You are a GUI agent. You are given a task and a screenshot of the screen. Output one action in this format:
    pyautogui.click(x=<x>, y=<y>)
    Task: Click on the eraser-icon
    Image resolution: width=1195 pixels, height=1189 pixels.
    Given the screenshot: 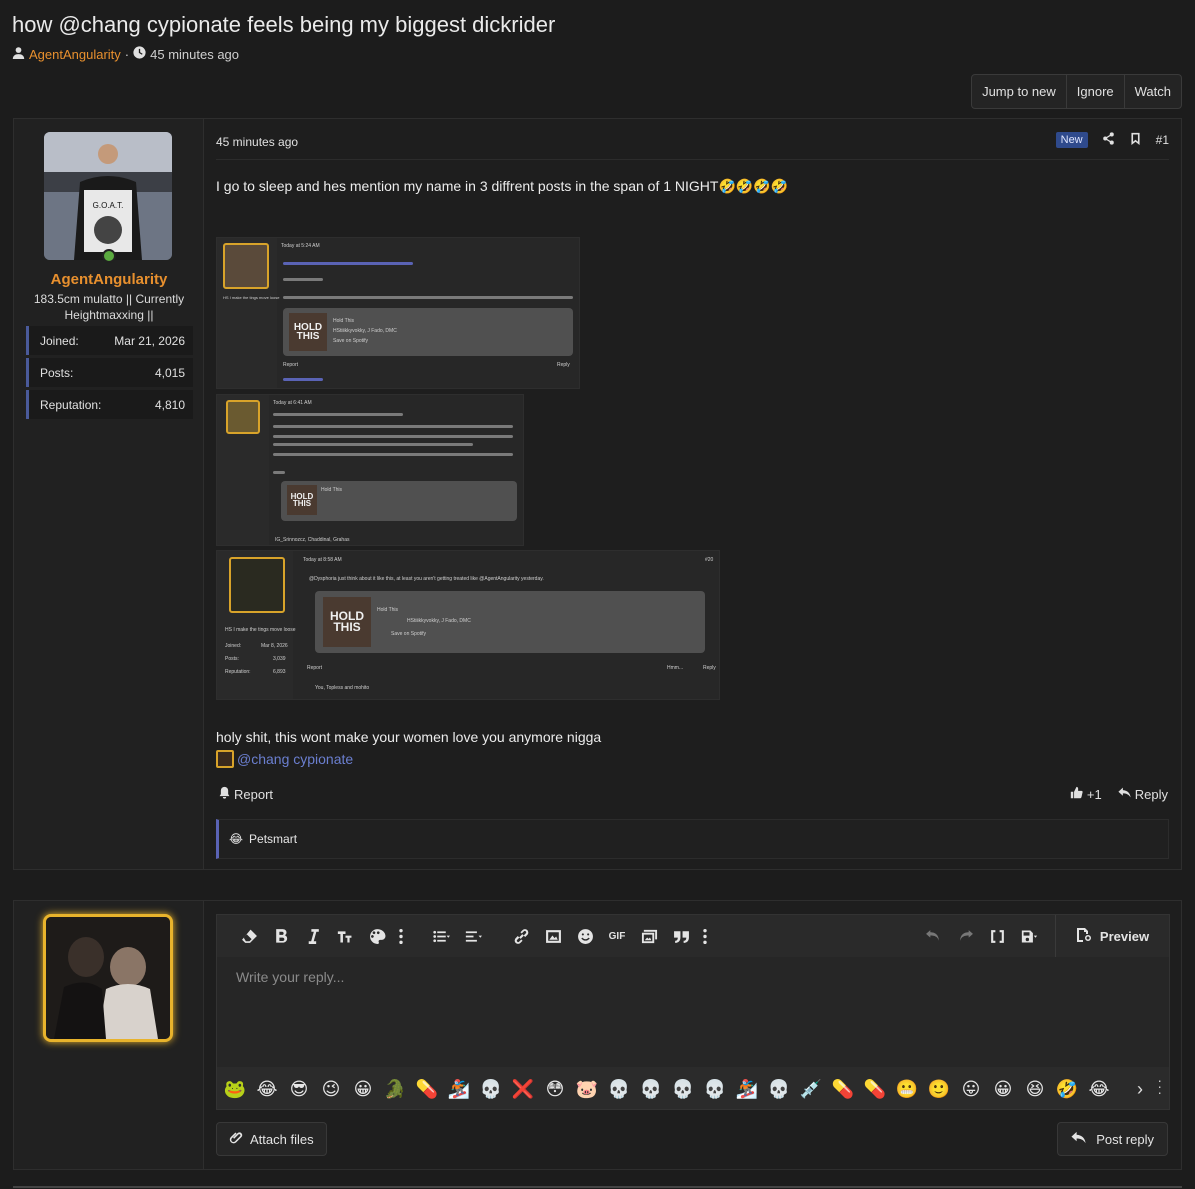 What is the action you would take?
    pyautogui.click(x=249, y=936)
    